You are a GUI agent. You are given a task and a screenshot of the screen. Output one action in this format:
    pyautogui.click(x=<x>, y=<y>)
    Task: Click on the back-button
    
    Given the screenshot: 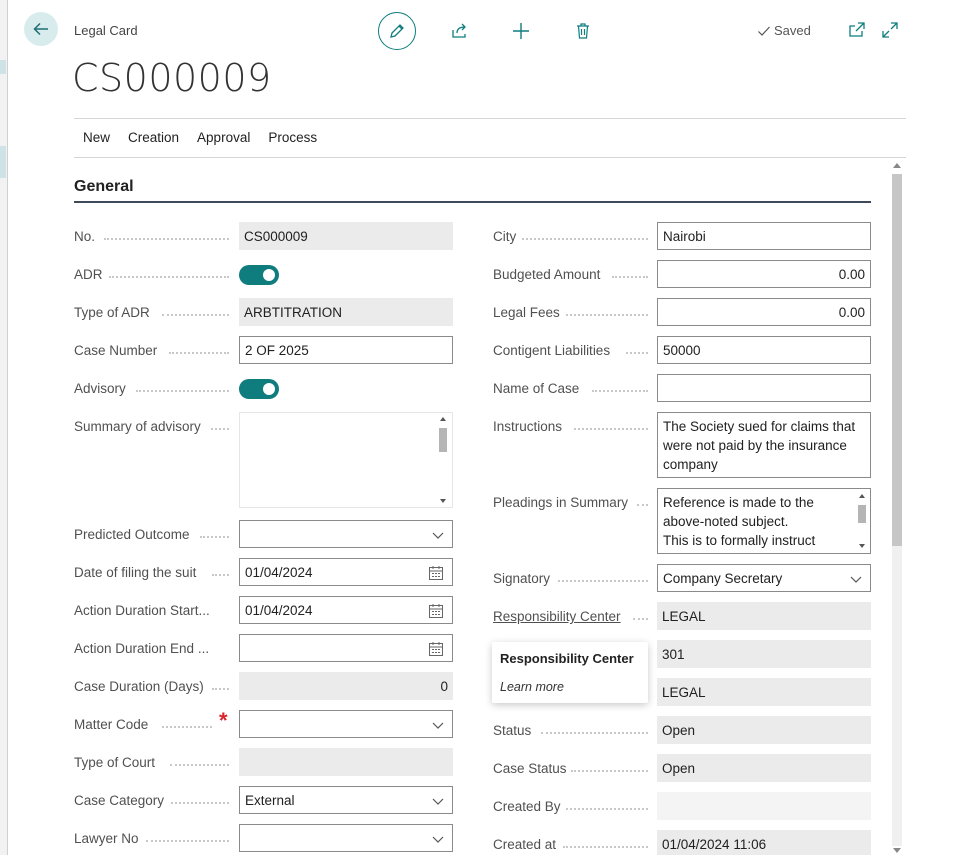 What is the action you would take?
    pyautogui.click(x=41, y=29)
    